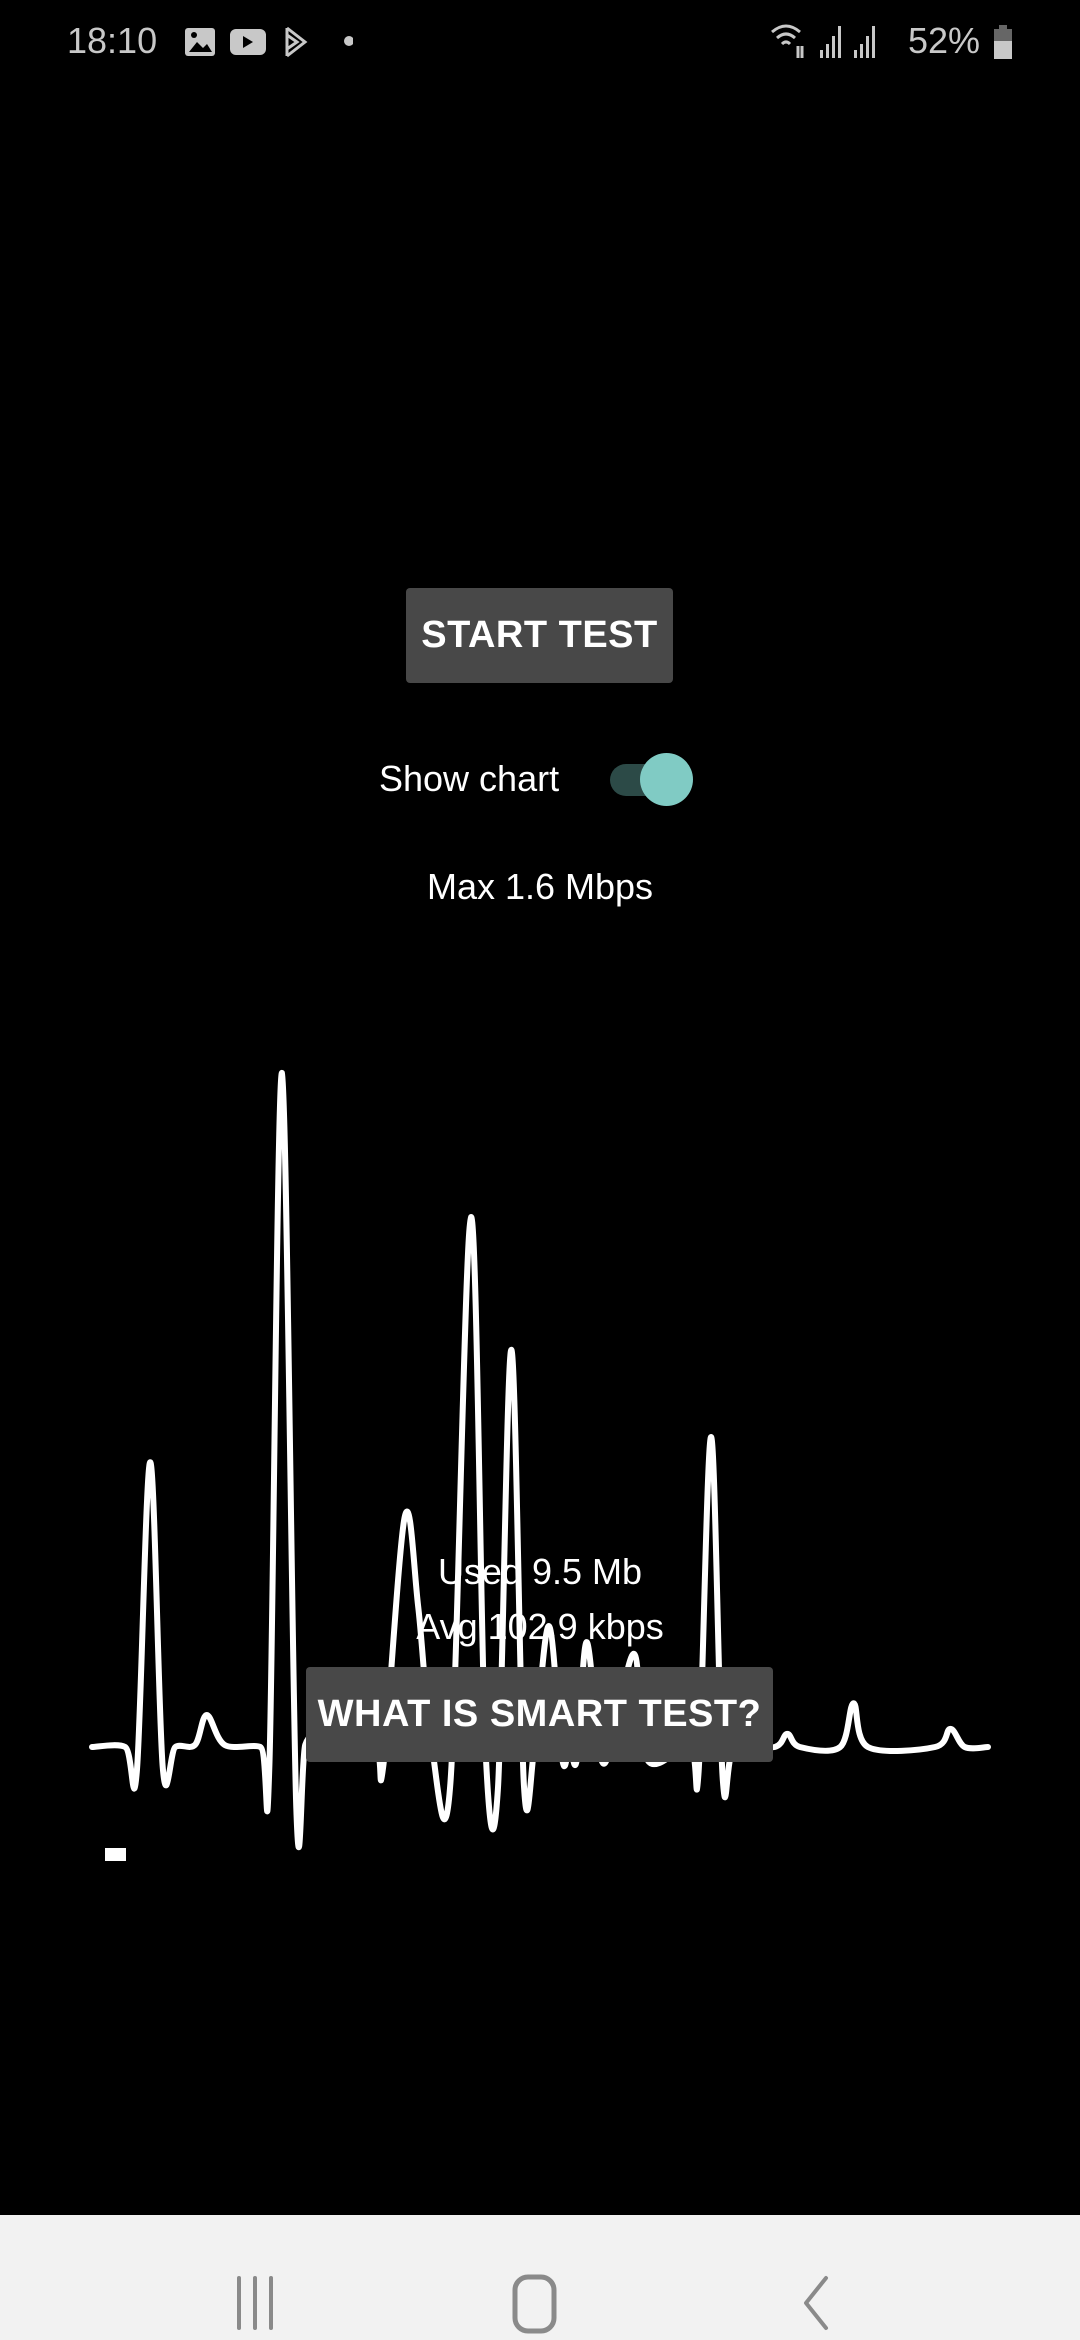 The height and width of the screenshot is (2340, 1080). Describe the element at coordinates (944, 40) in the screenshot. I see `battery-percent: 52%` at that location.